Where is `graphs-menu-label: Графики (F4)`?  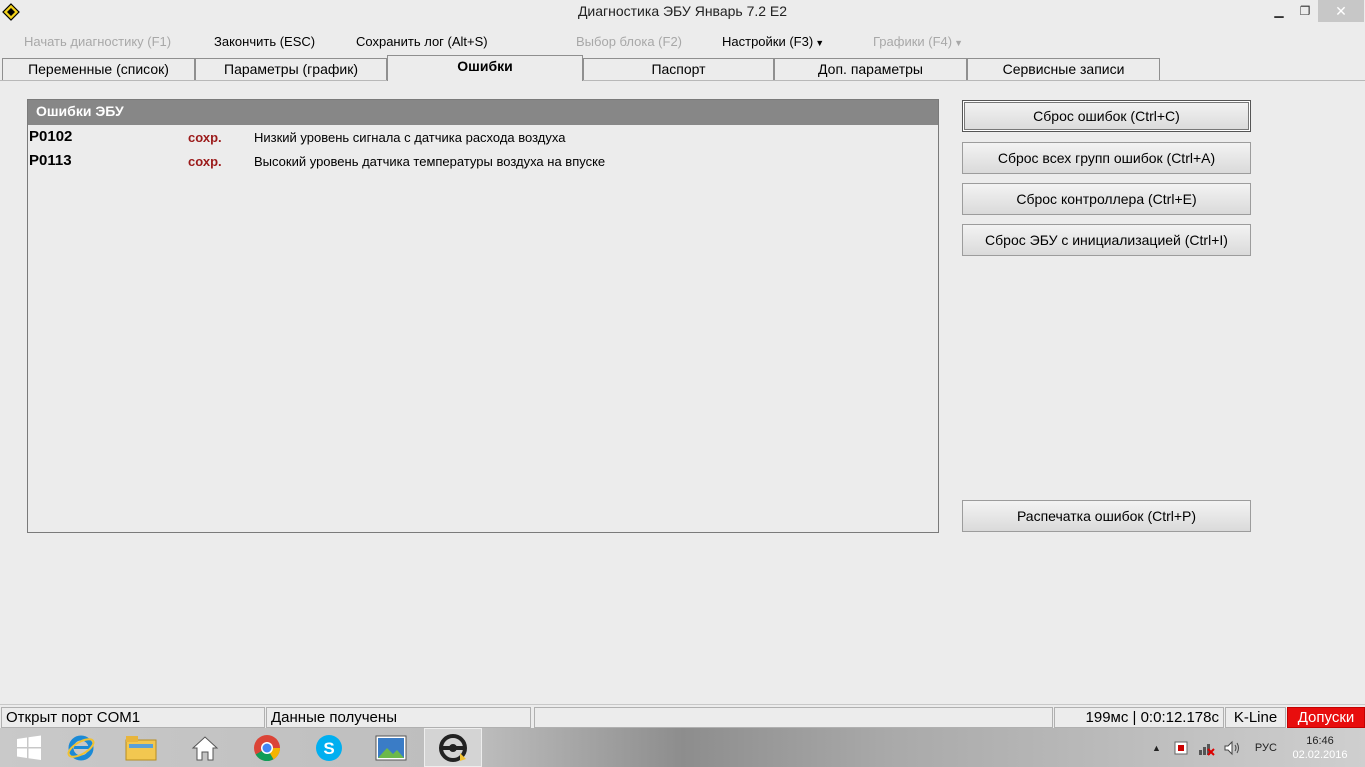
graphs-menu-label: Графики (F4) is located at coordinates (913, 41).